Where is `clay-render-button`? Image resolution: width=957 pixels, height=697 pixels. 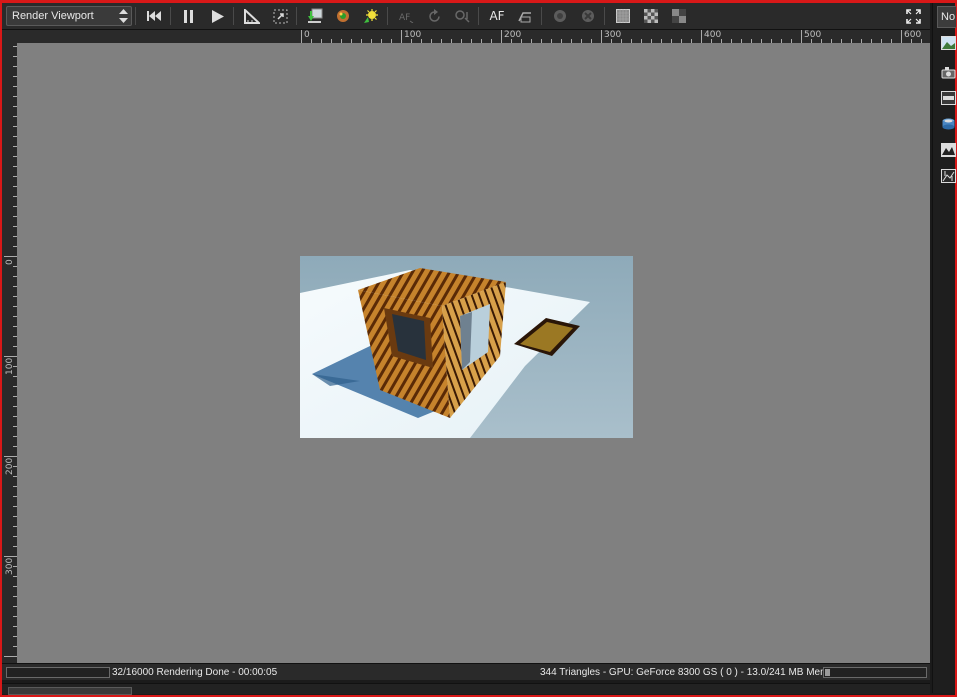
clay-render-button is located at coordinates (560, 16).